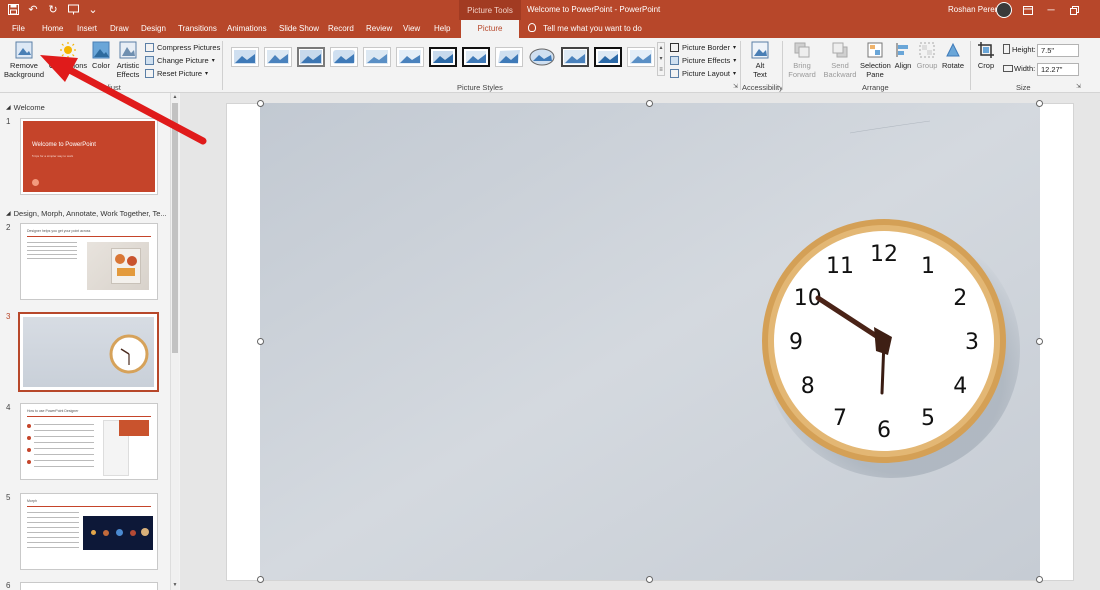 This screenshot has height=590, width=1100. What do you see at coordinates (903, 55) in the screenshot?
I see `align-button: Align` at bounding box center [903, 55].